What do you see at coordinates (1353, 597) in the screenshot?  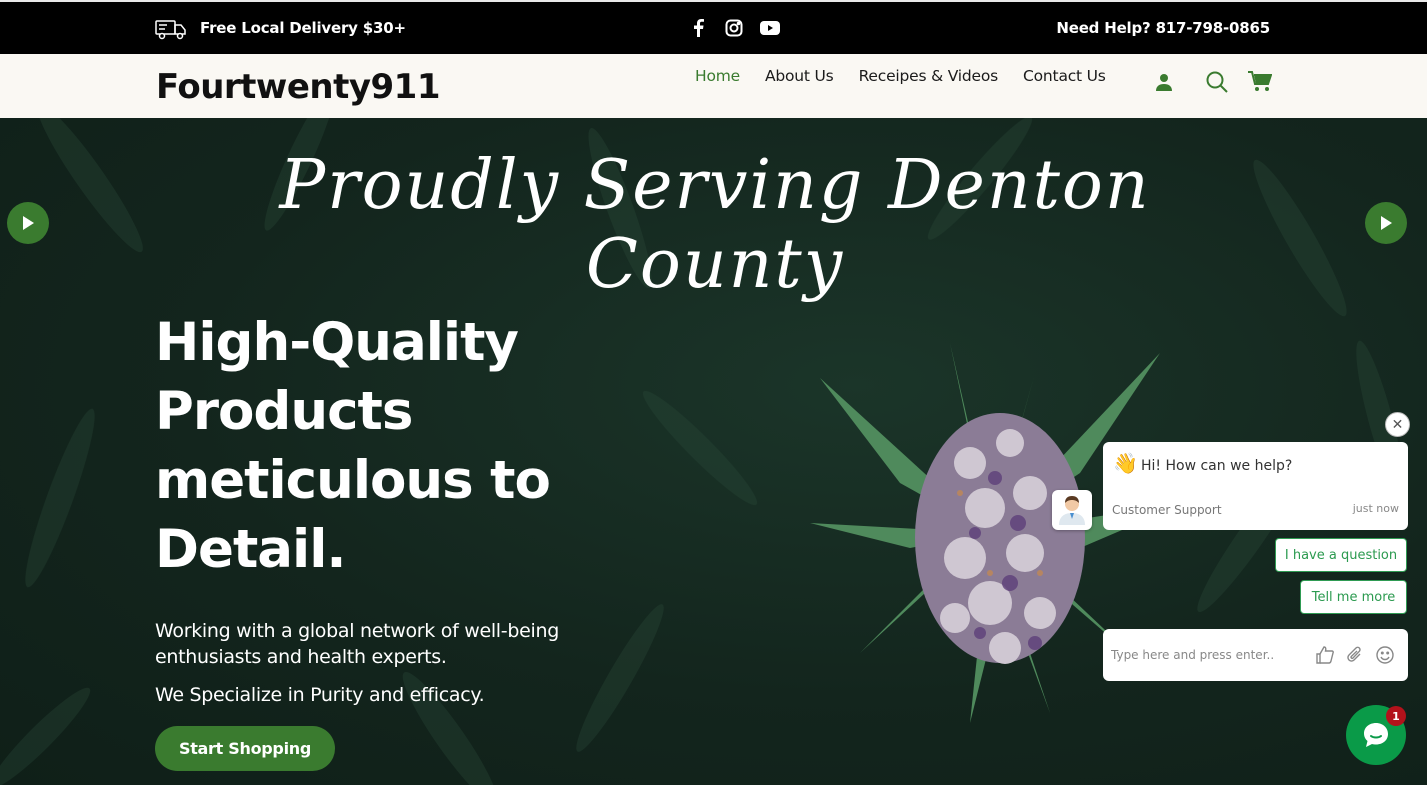 I see `quick-reply-tell-more: Tell me more` at bounding box center [1353, 597].